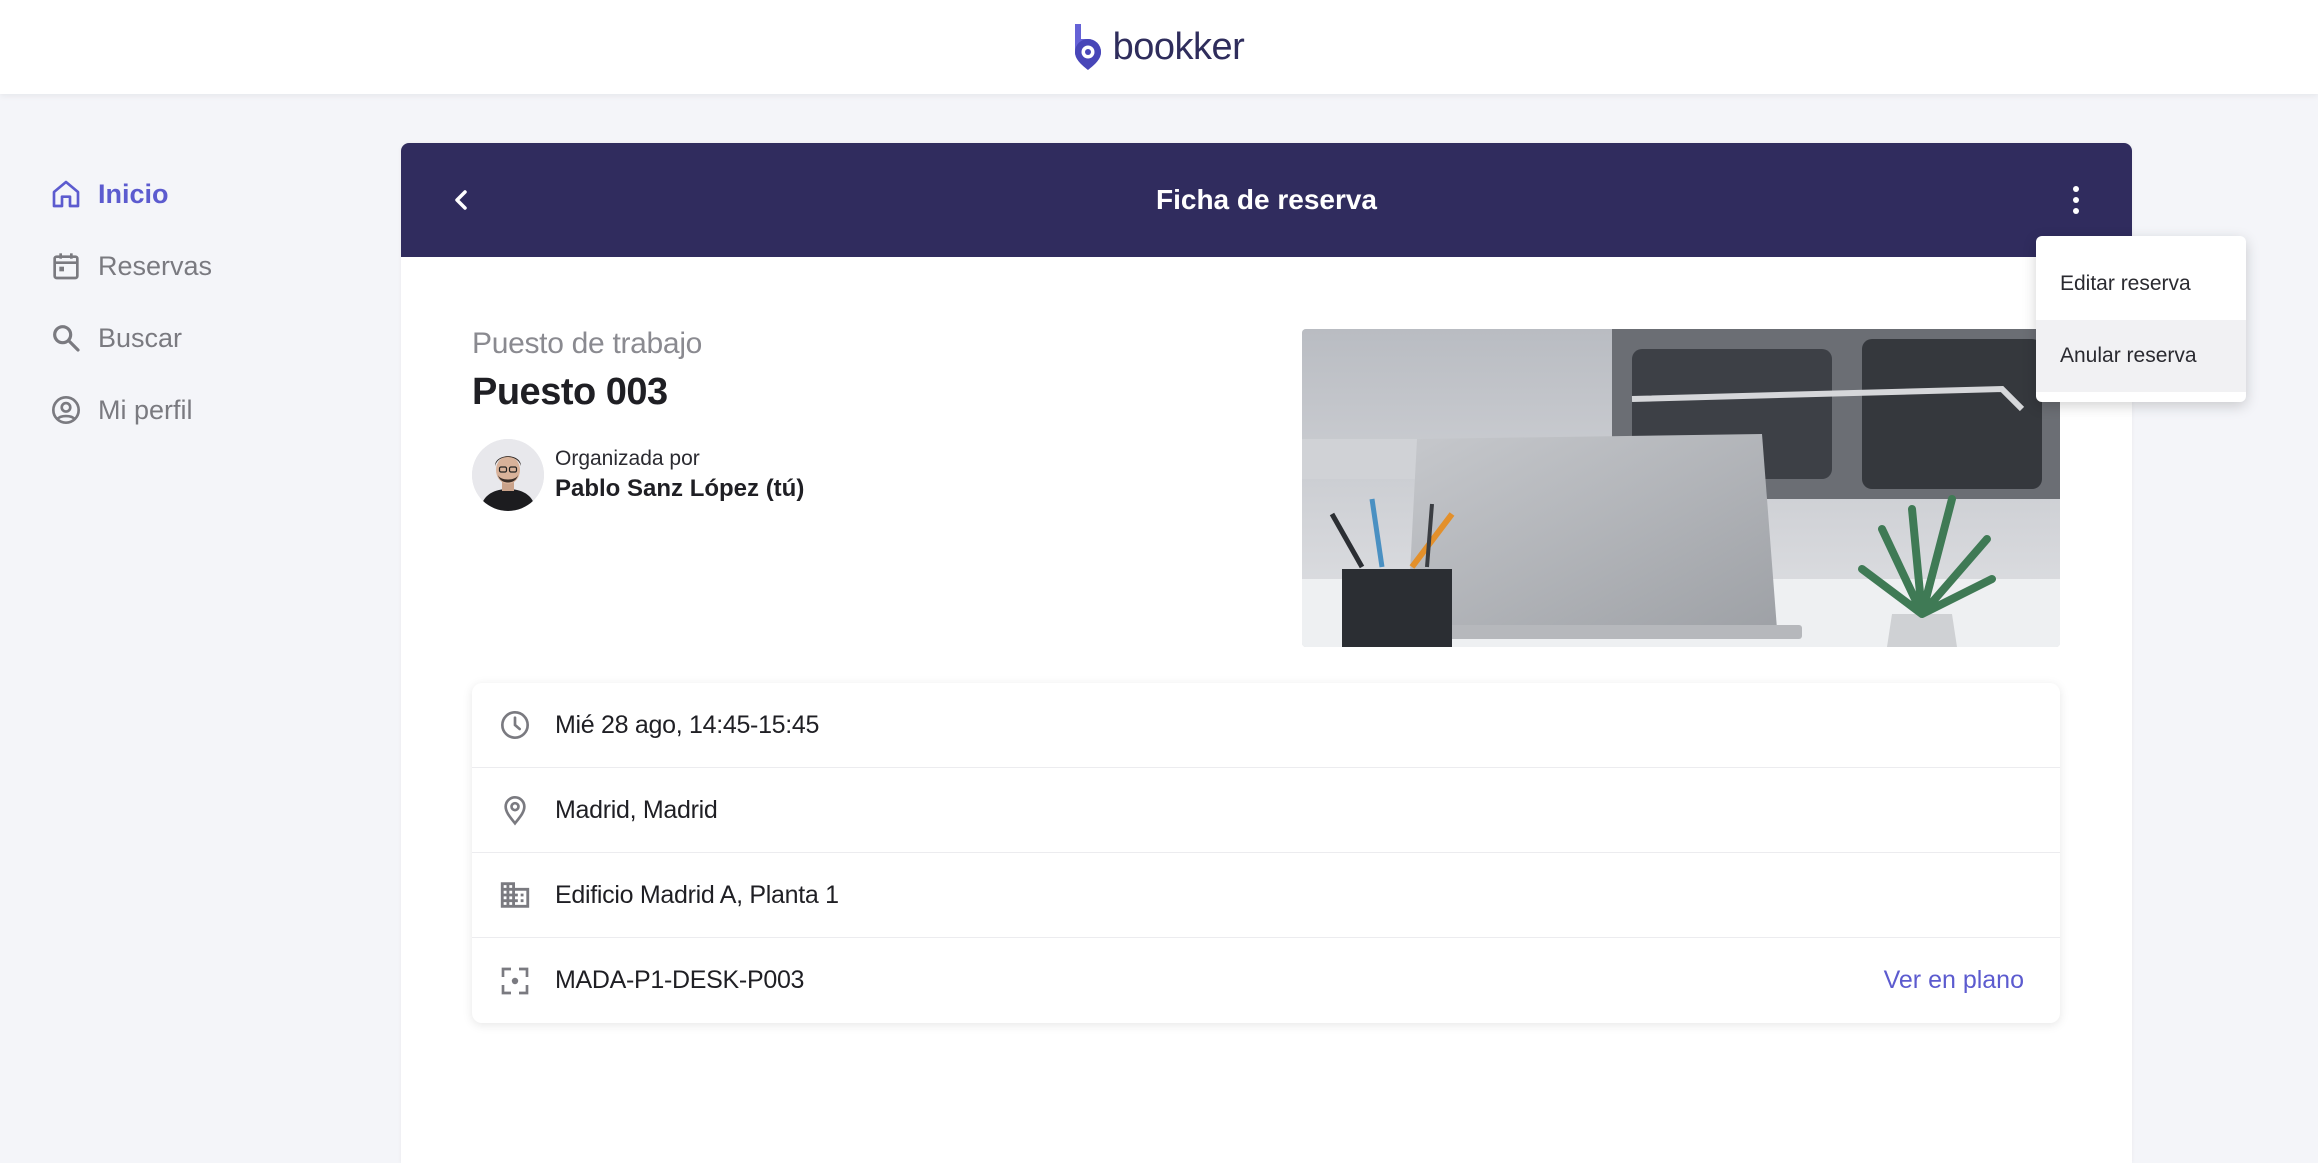 The height and width of the screenshot is (1163, 2318). Describe the element at coordinates (155, 265) in the screenshot. I see `sidebar-item-label: Reservas` at that location.